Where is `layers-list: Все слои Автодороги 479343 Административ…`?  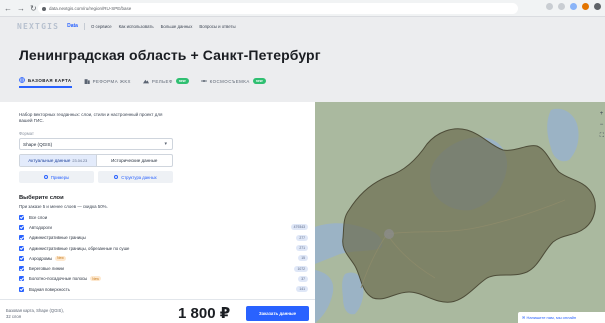
layers-list: Все слои Автодороги 479343 Административ… is located at coordinates (163, 253).